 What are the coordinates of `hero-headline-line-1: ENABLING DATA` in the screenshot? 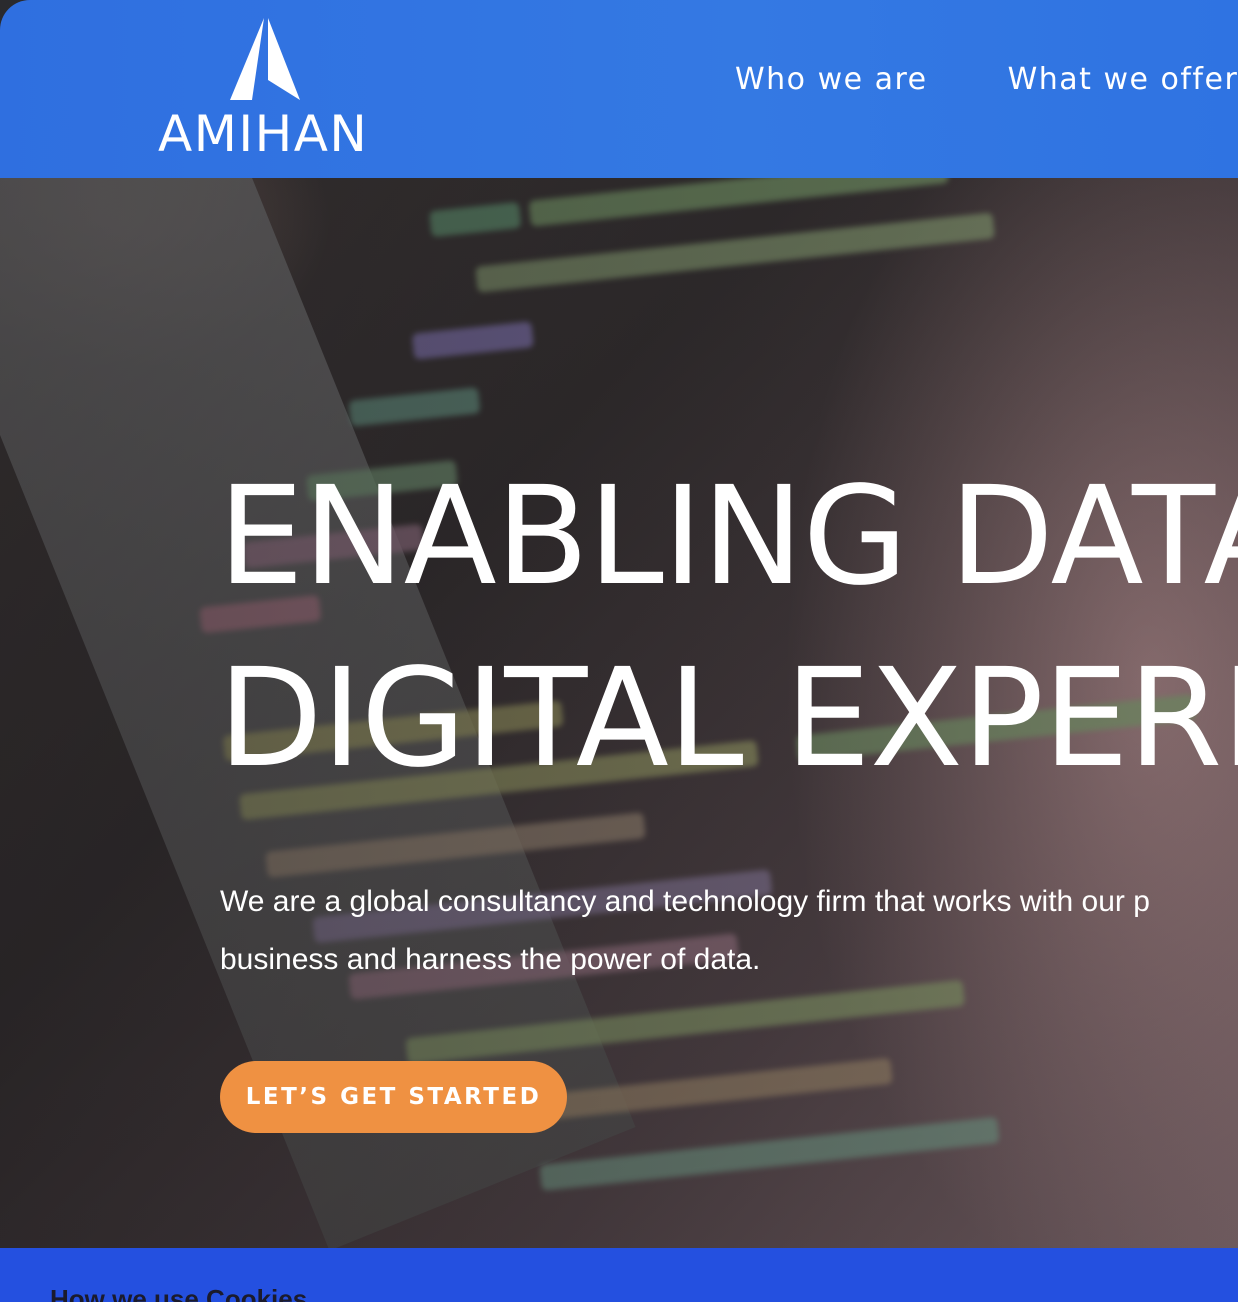 It's located at (728, 537).